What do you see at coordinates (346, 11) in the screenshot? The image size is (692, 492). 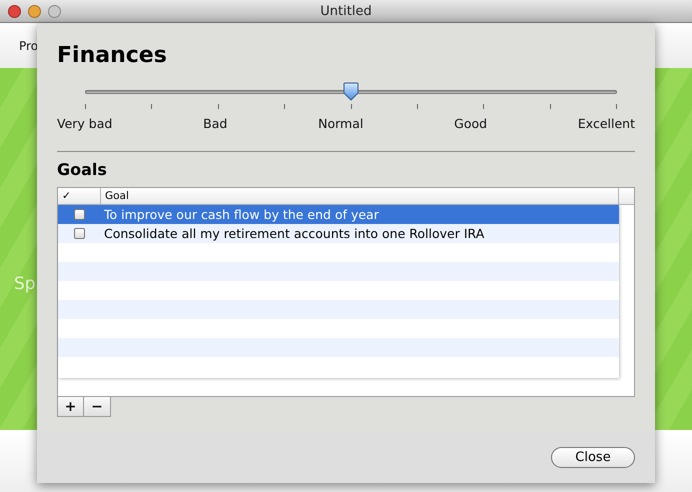 I see `window-title: Untitled` at bounding box center [346, 11].